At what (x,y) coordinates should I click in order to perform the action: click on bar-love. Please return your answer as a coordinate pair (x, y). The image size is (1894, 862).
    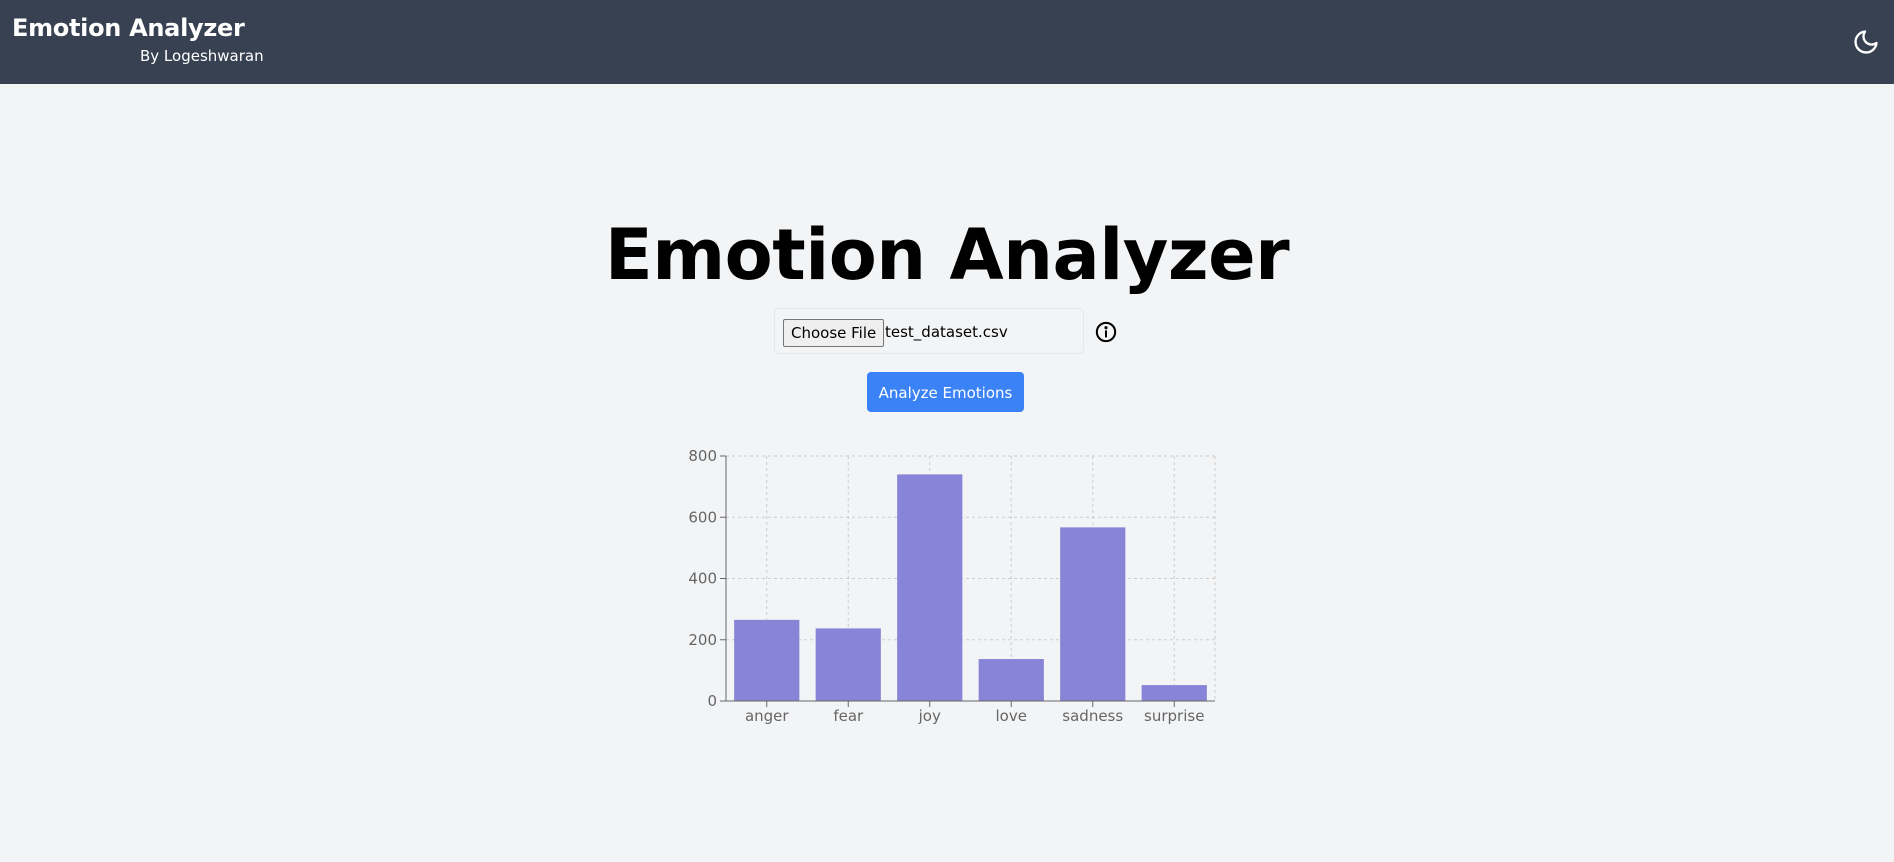
    Looking at the image, I should click on (1011, 680).